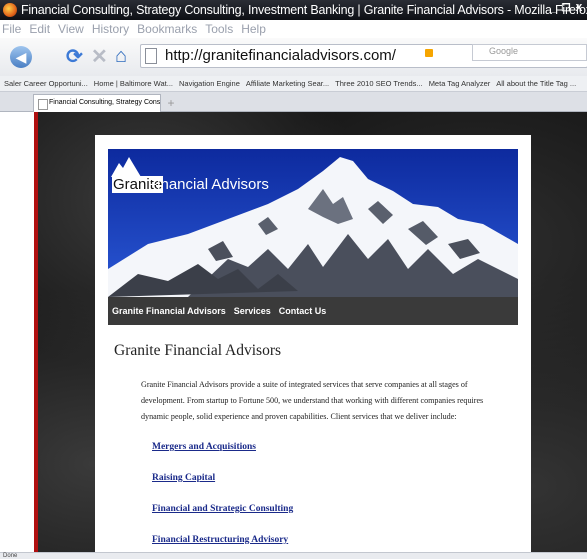  I want to click on window-controls: _ ❐ X, so click(566, 9).